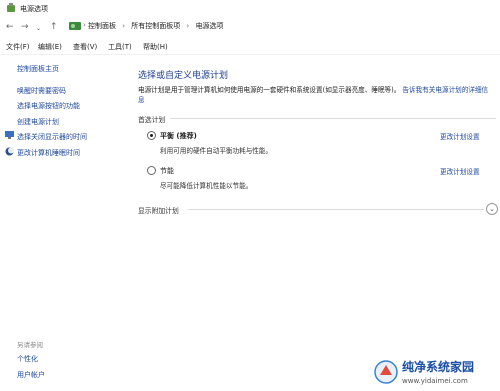  What do you see at coordinates (75, 26) in the screenshot?
I see `control-panel-icon` at bounding box center [75, 26].